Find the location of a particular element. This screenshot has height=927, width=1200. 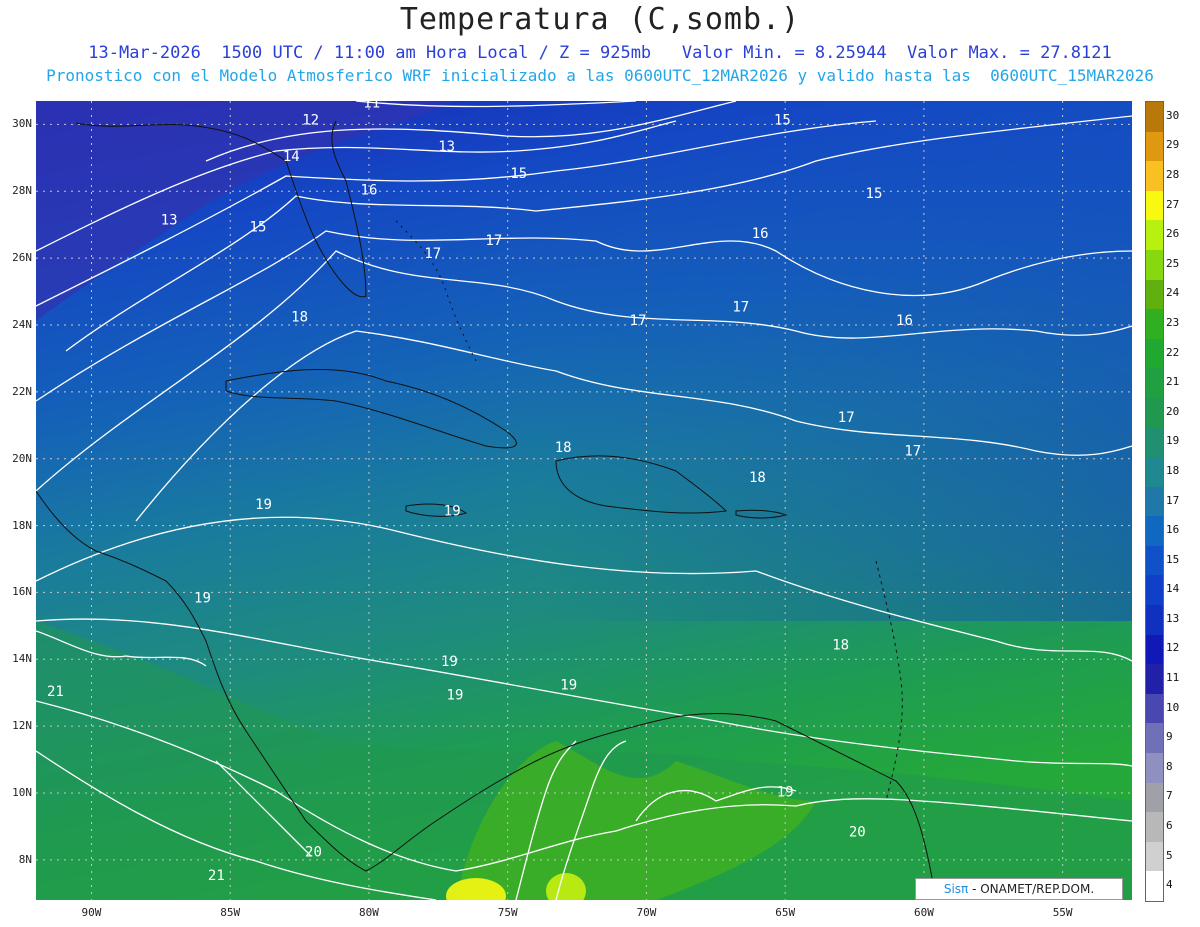

colorbar-label: 30 is located at coordinates (1173, 115).